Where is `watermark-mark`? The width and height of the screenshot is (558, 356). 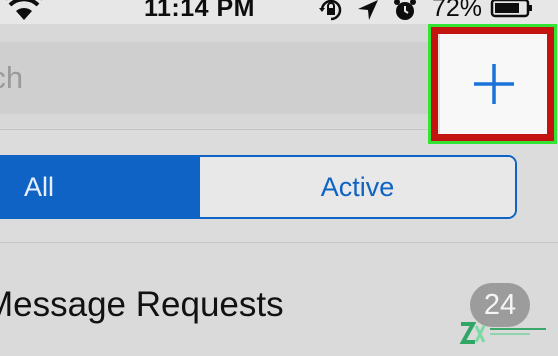 watermark-mark is located at coordinates (519, 333).